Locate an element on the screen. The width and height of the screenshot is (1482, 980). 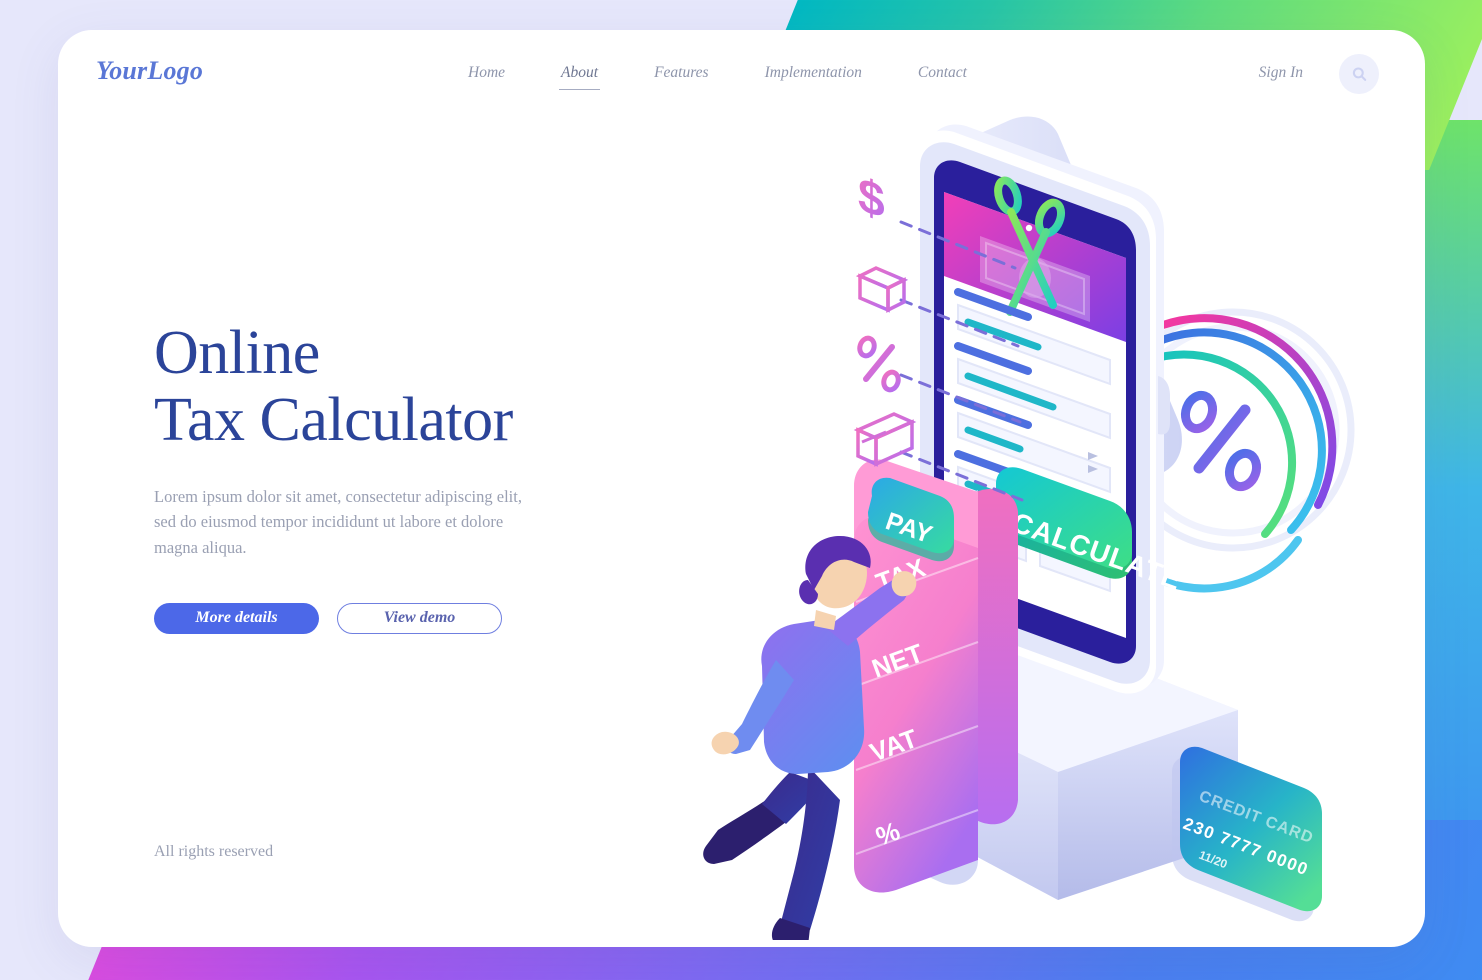
view-demo-button: View demo is located at coordinates (419, 618).